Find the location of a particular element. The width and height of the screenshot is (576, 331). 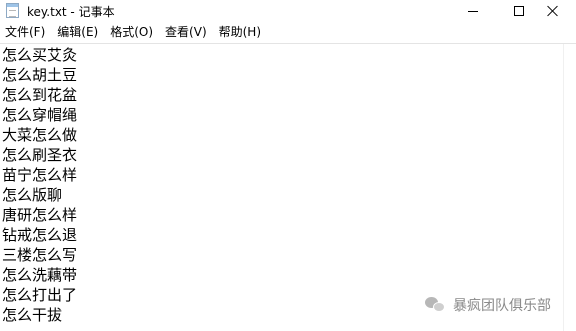

title-bar: key.txt - 记事本 is located at coordinates (288, 11).